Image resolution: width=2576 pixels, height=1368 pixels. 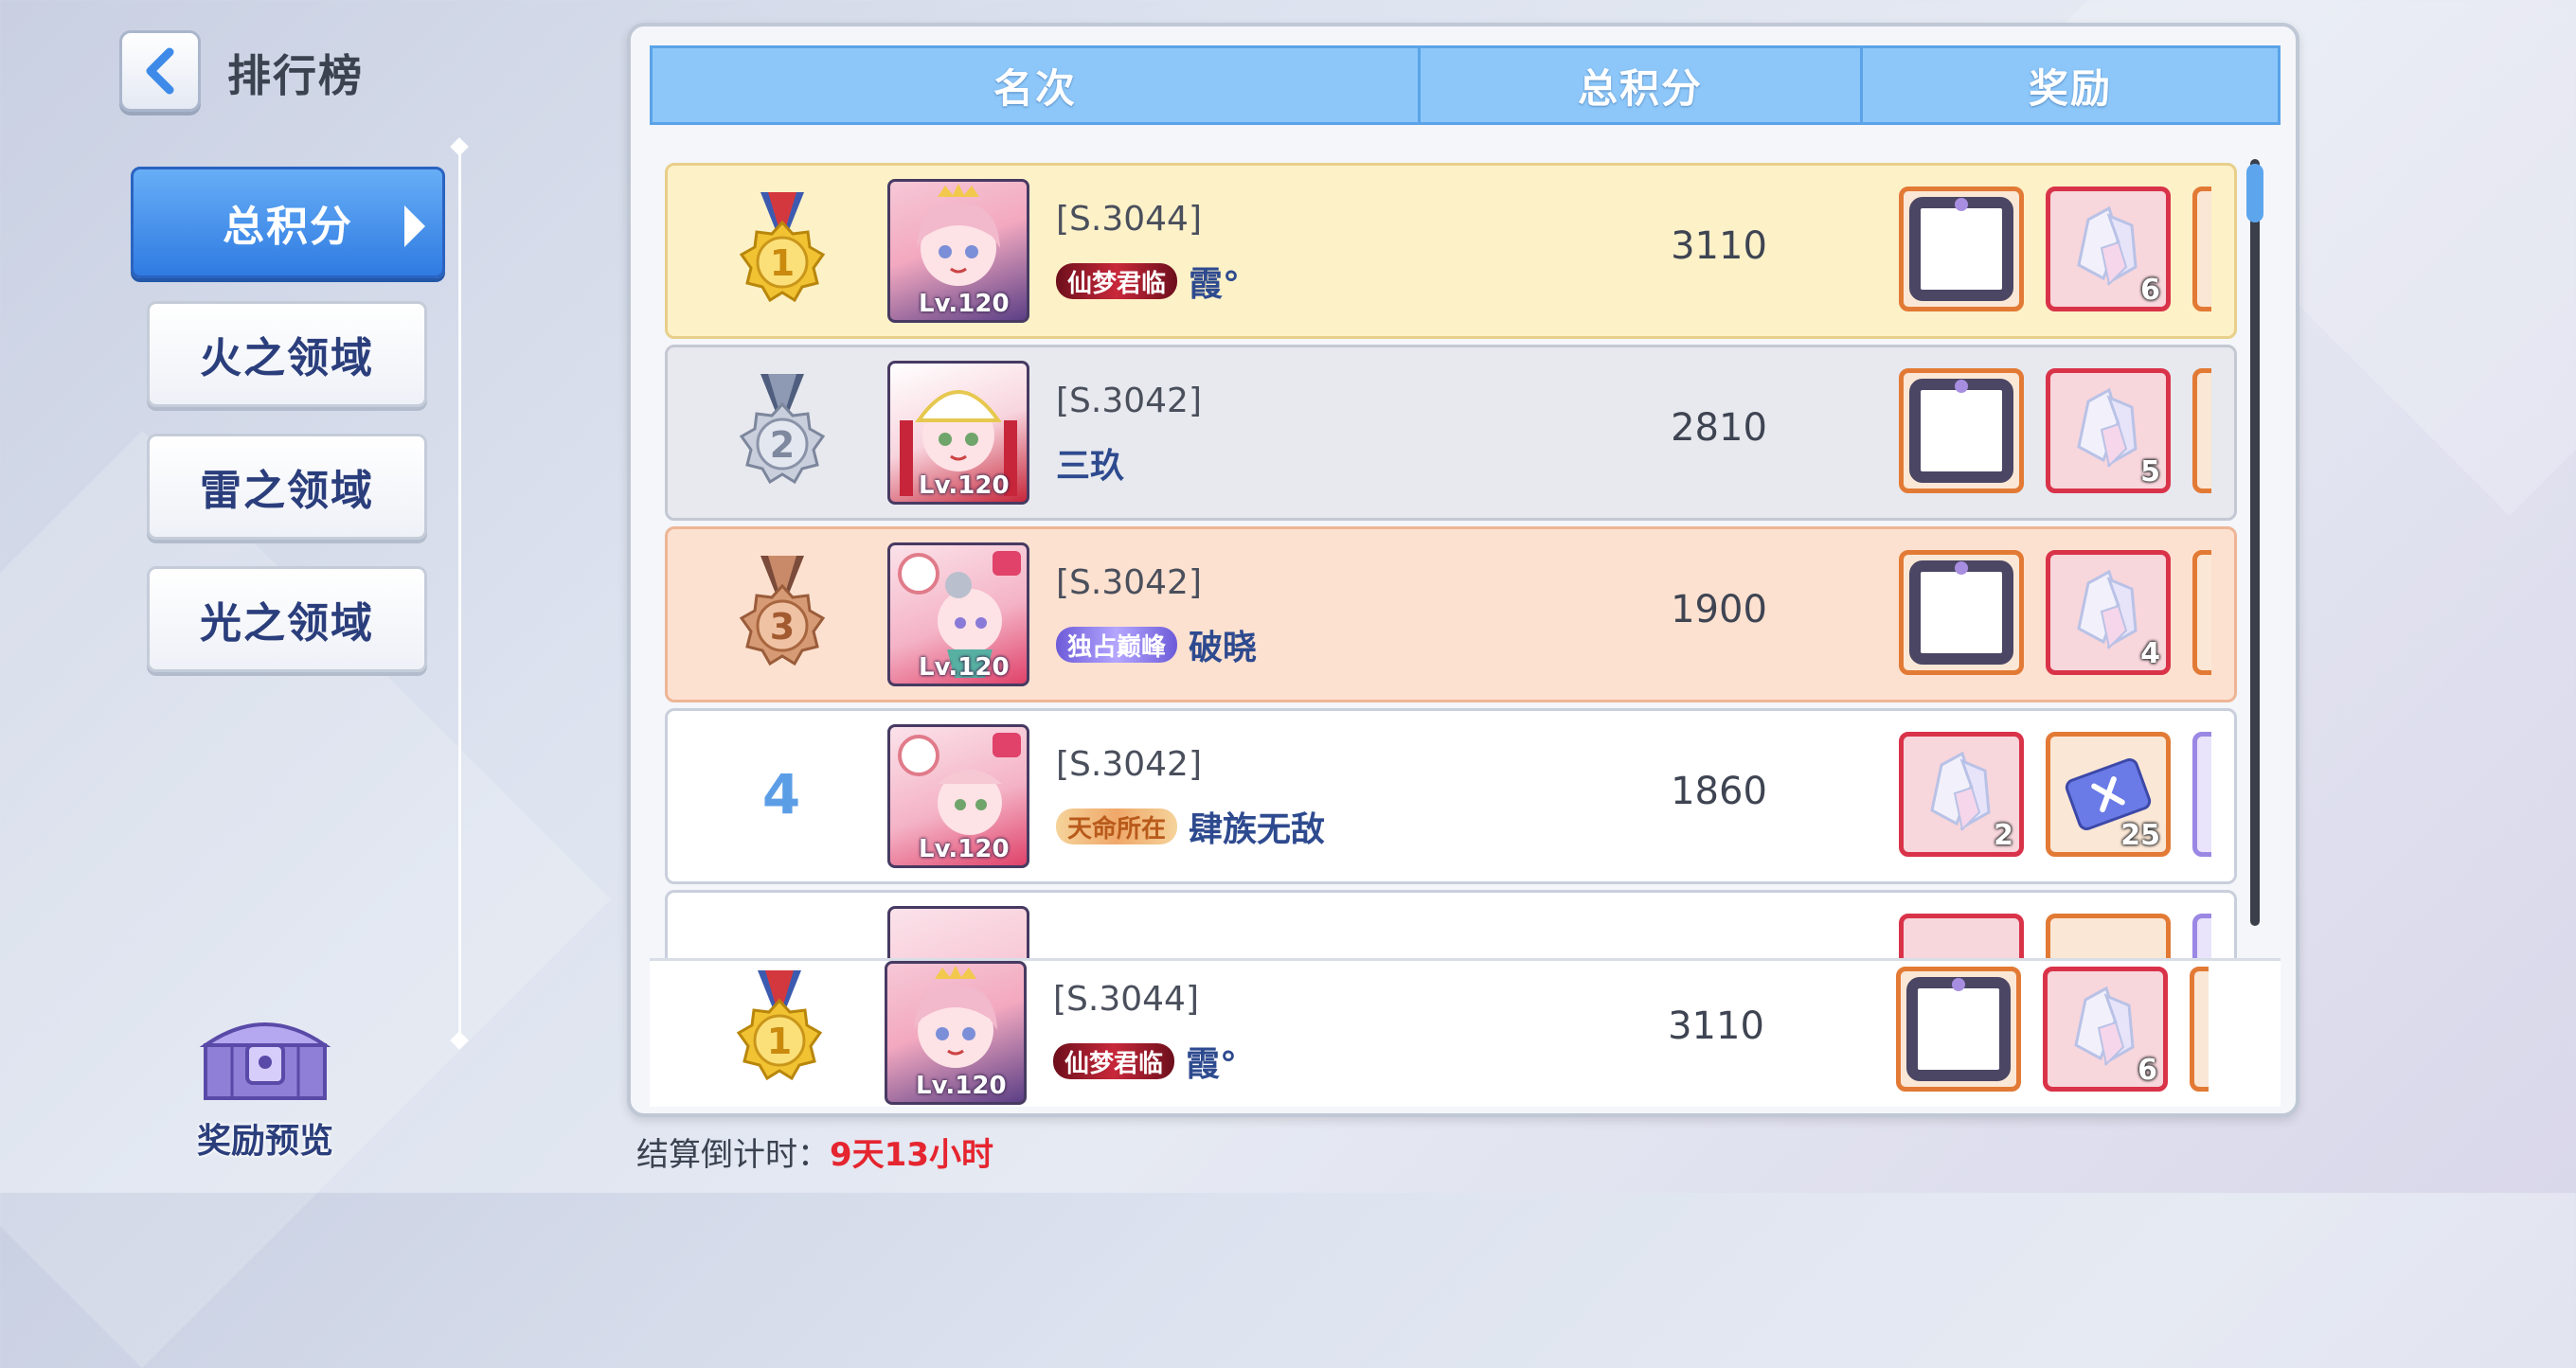 What do you see at coordinates (2108, 430) in the screenshot?
I see `reward-item: 5` at bounding box center [2108, 430].